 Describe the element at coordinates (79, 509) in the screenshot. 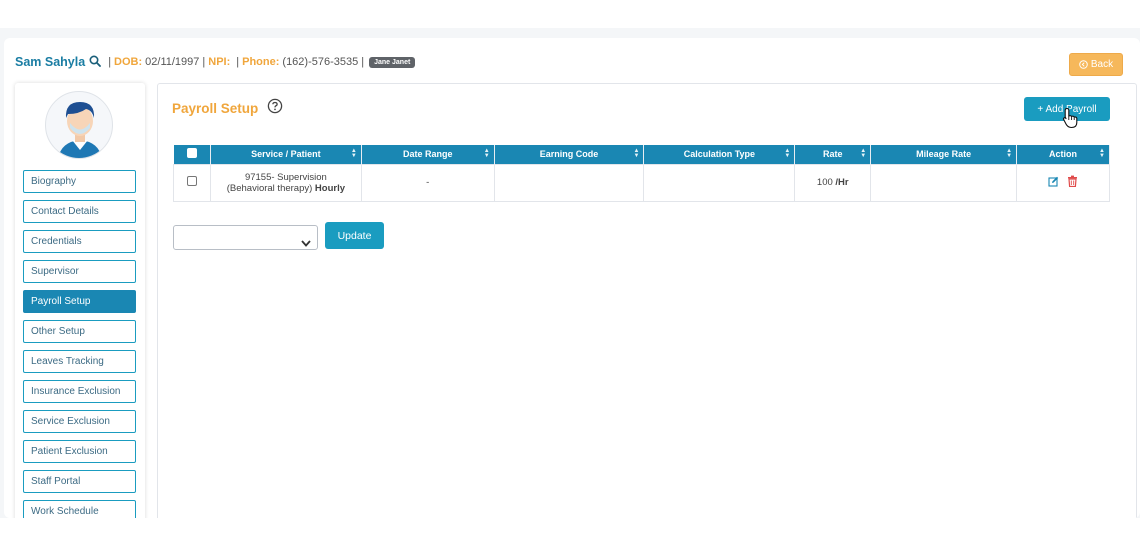

I see `sidebar-item-work-schedule: Work Schedule` at that location.